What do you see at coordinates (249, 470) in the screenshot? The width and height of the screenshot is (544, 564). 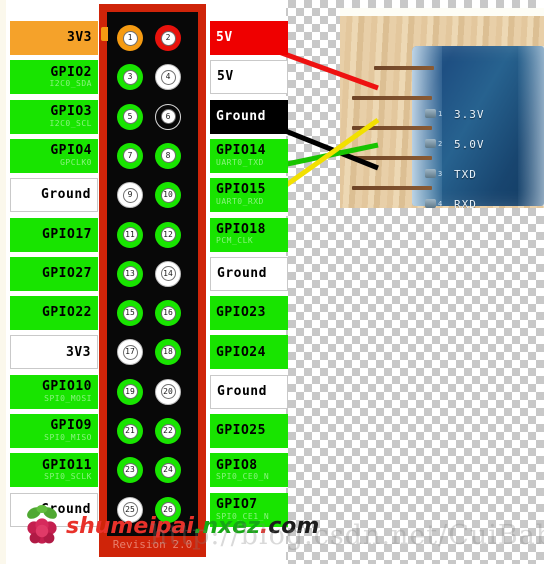 I see `pin-label-gpio8-24: GPIO8 SPI0_CE0_N` at bounding box center [249, 470].